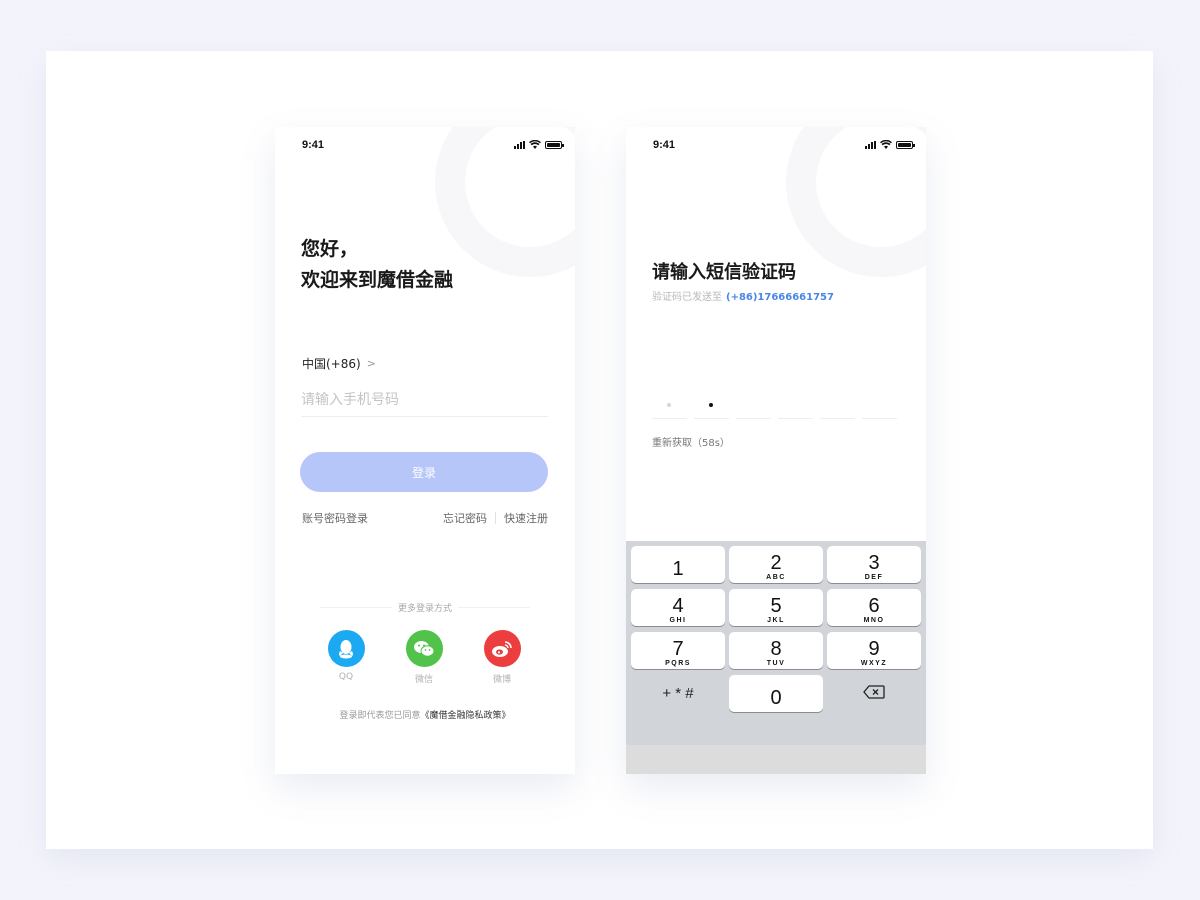 This screenshot has width=1200, height=900. What do you see at coordinates (371, 363) in the screenshot?
I see `chevron-right-icon: >` at bounding box center [371, 363].